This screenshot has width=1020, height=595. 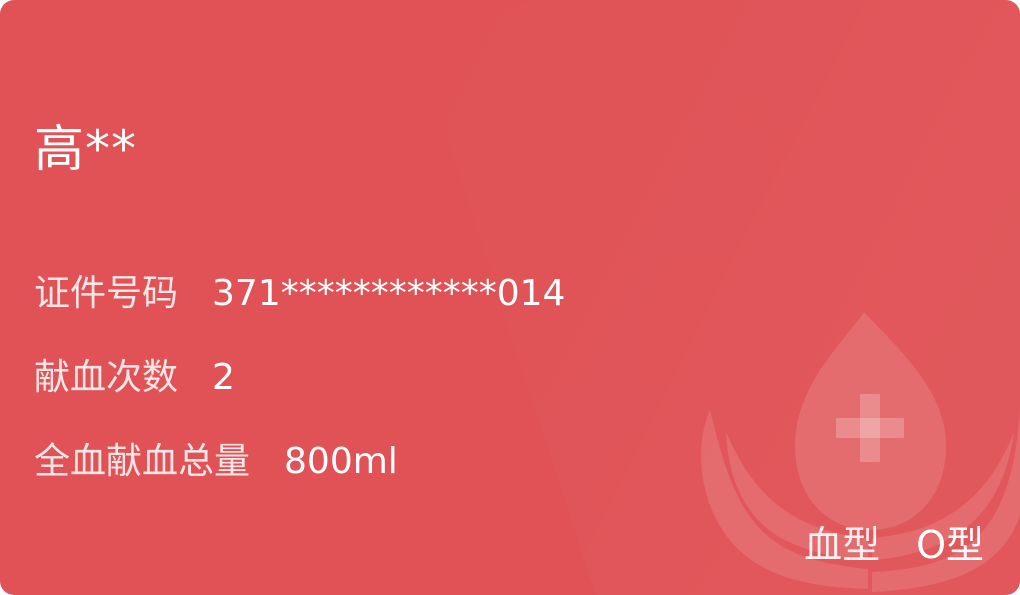 I want to click on id-number-value: 371************014, so click(x=389, y=293).